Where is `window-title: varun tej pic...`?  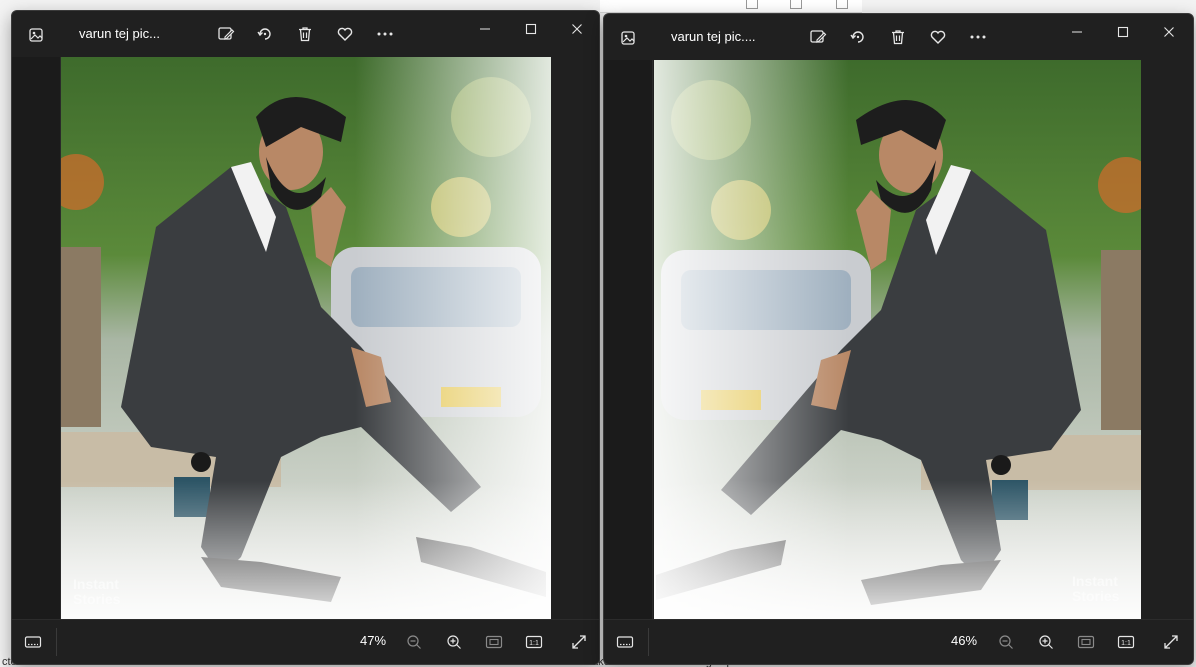 window-title: varun tej pic... is located at coordinates (119, 33).